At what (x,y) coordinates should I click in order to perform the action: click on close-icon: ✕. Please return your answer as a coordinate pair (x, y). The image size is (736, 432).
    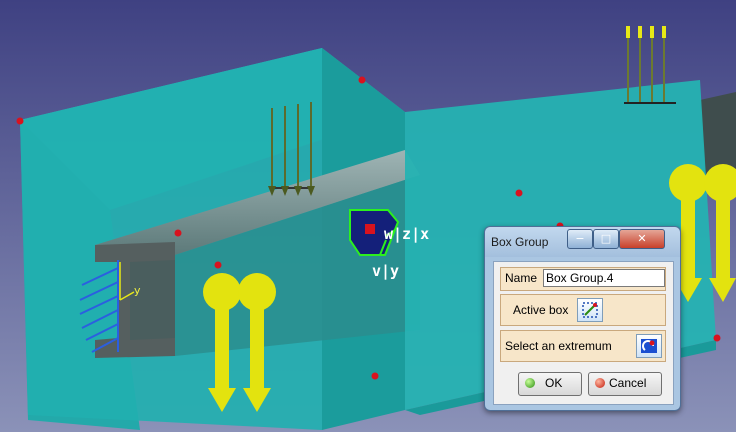
    Looking at the image, I should click on (642, 238).